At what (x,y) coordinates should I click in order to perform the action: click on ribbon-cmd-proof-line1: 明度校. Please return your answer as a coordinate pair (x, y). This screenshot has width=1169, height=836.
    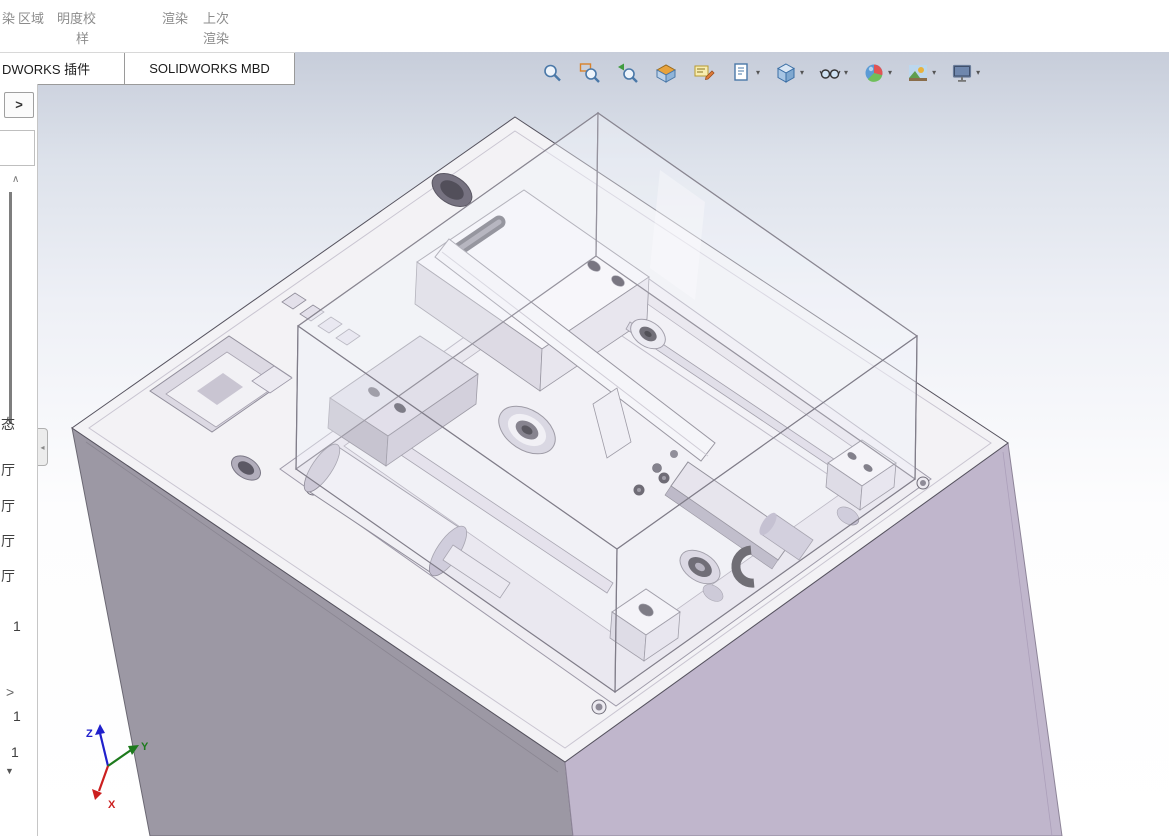
    Looking at the image, I should click on (76, 17).